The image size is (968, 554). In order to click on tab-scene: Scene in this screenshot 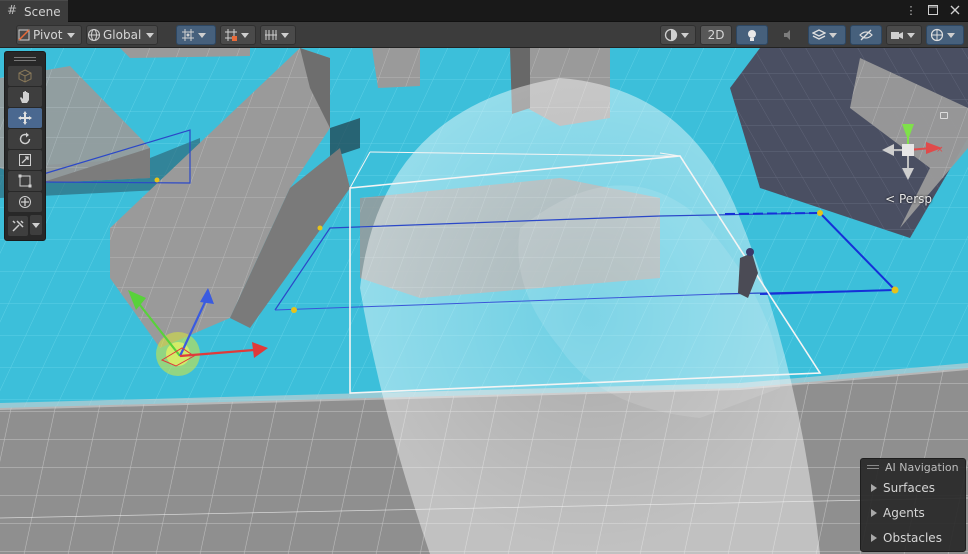, I will do `click(34, 11)`.